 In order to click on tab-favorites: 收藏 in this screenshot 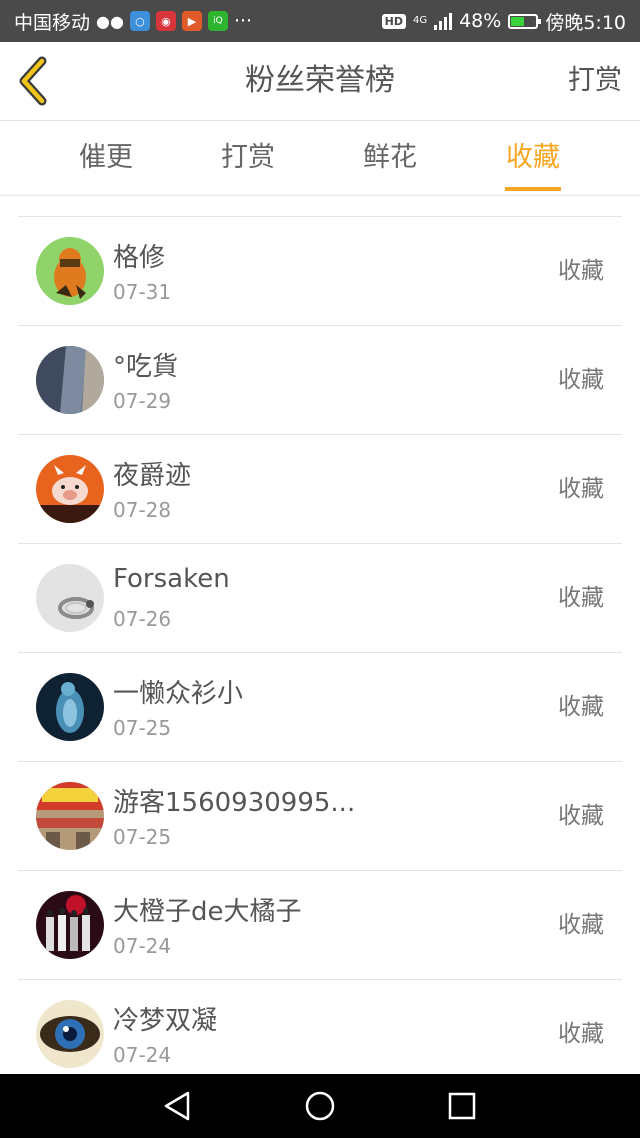, I will do `click(533, 158)`.